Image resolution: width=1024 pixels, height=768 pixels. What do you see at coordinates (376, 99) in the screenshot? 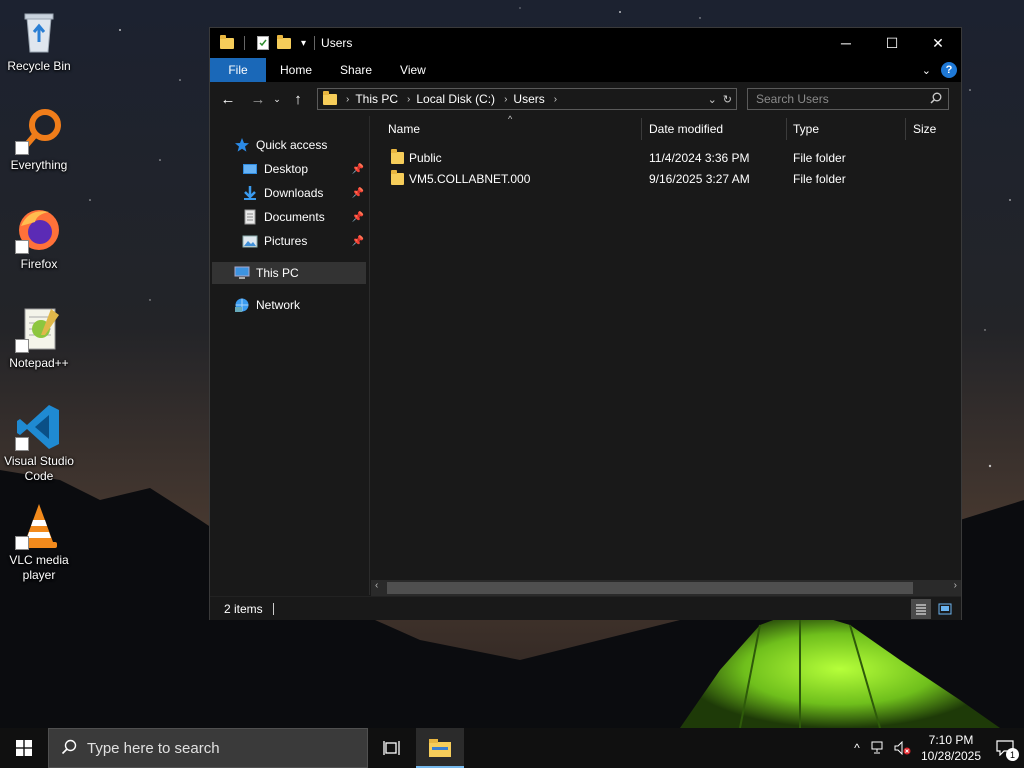
I see `breadcrumb-this-pc: This PC` at bounding box center [376, 99].